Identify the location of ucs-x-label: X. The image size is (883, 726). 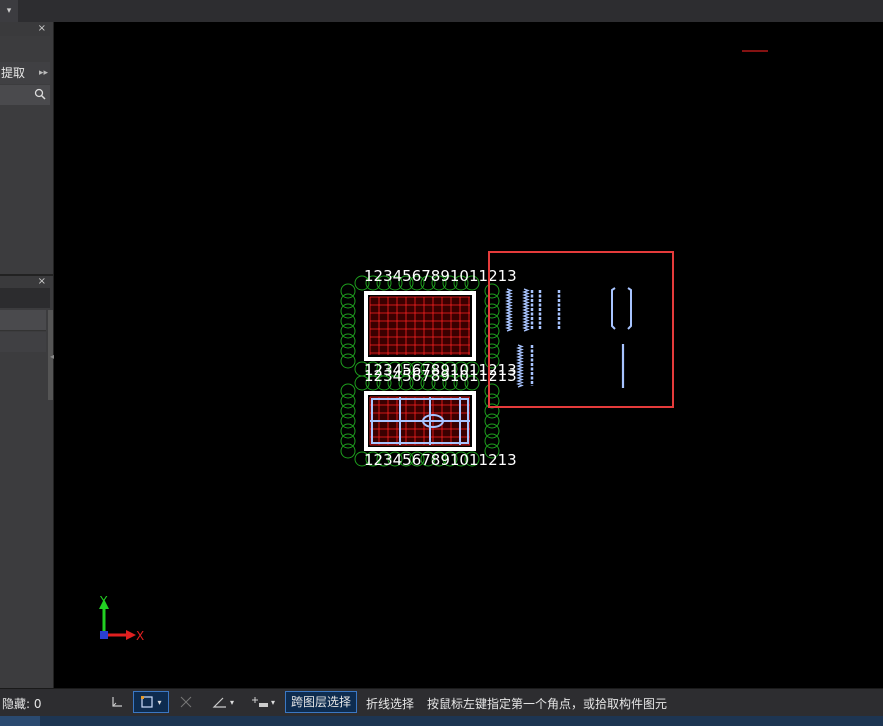
(140, 636).